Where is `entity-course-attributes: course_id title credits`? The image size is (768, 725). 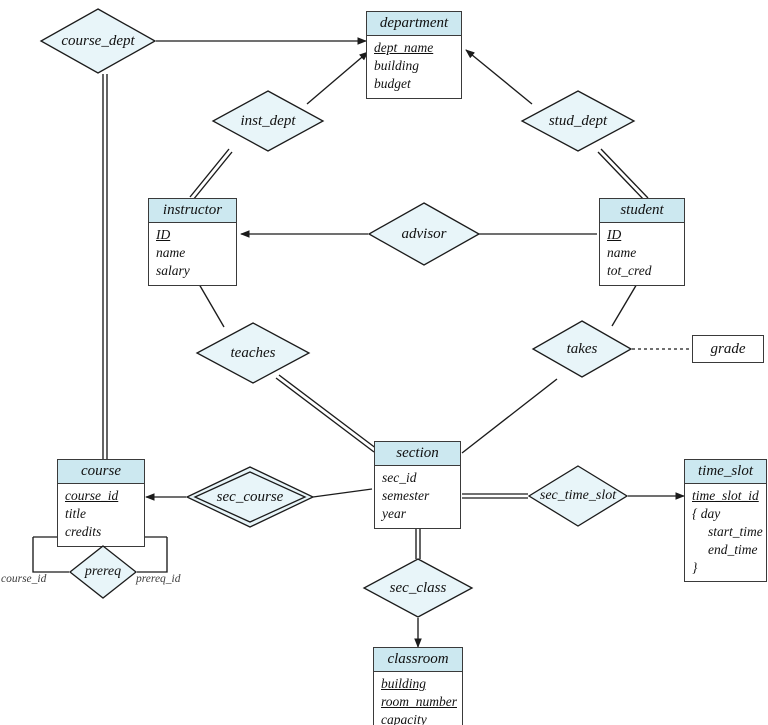 entity-course-attributes: course_id title credits is located at coordinates (101, 514).